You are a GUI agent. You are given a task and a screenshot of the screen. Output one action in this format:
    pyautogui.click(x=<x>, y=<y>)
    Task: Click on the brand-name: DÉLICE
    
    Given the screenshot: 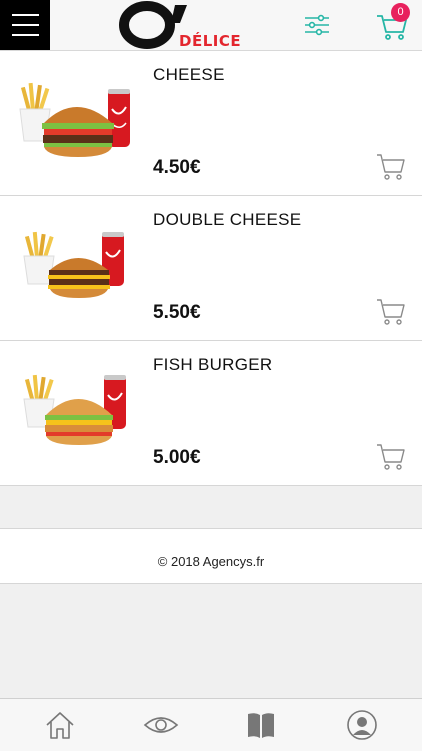 What is the action you would take?
    pyautogui.click(x=210, y=41)
    